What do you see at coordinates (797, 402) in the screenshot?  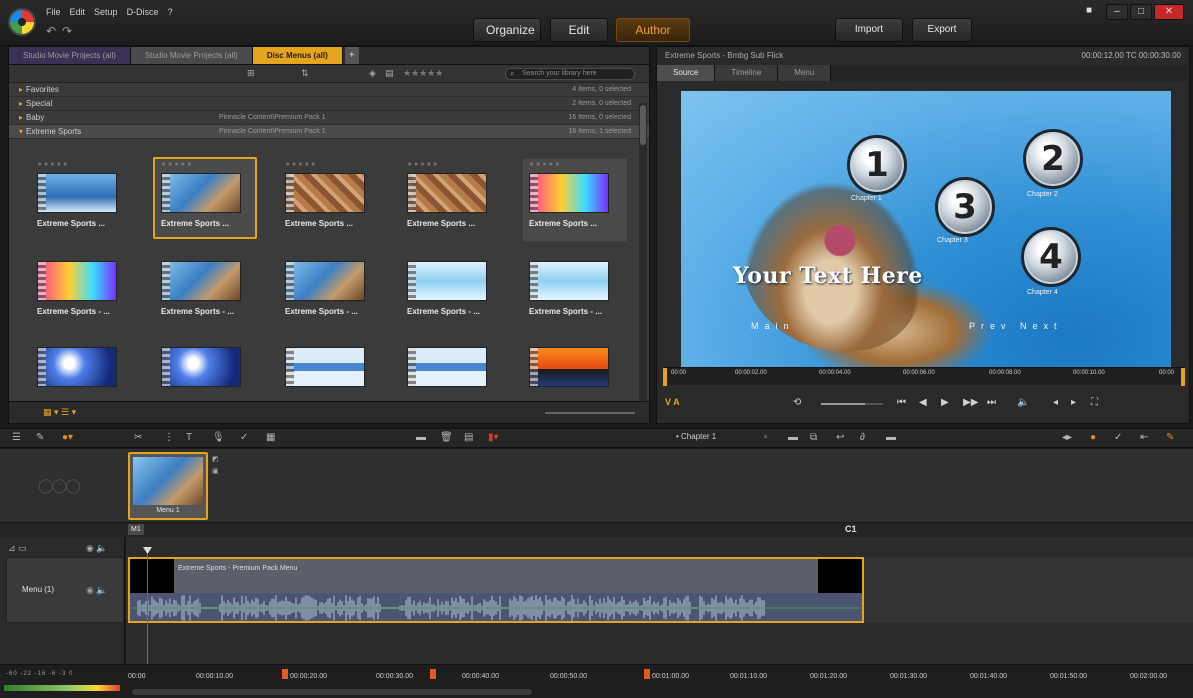 I see `loop-icon: ⟲` at bounding box center [797, 402].